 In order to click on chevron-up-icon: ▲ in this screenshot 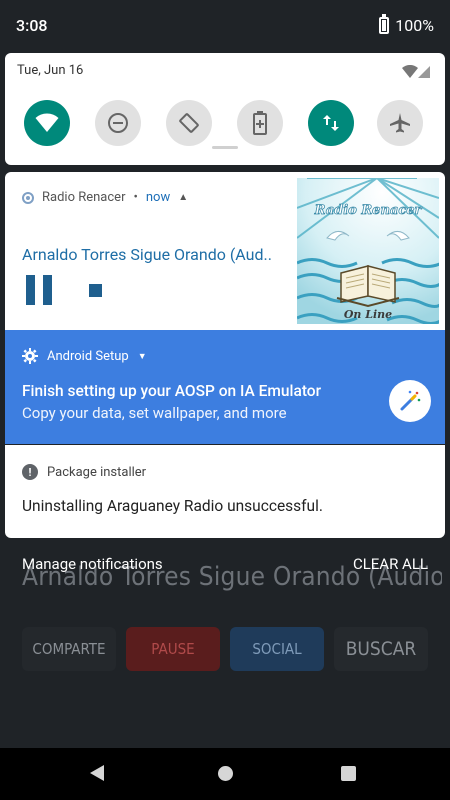, I will do `click(183, 197)`.